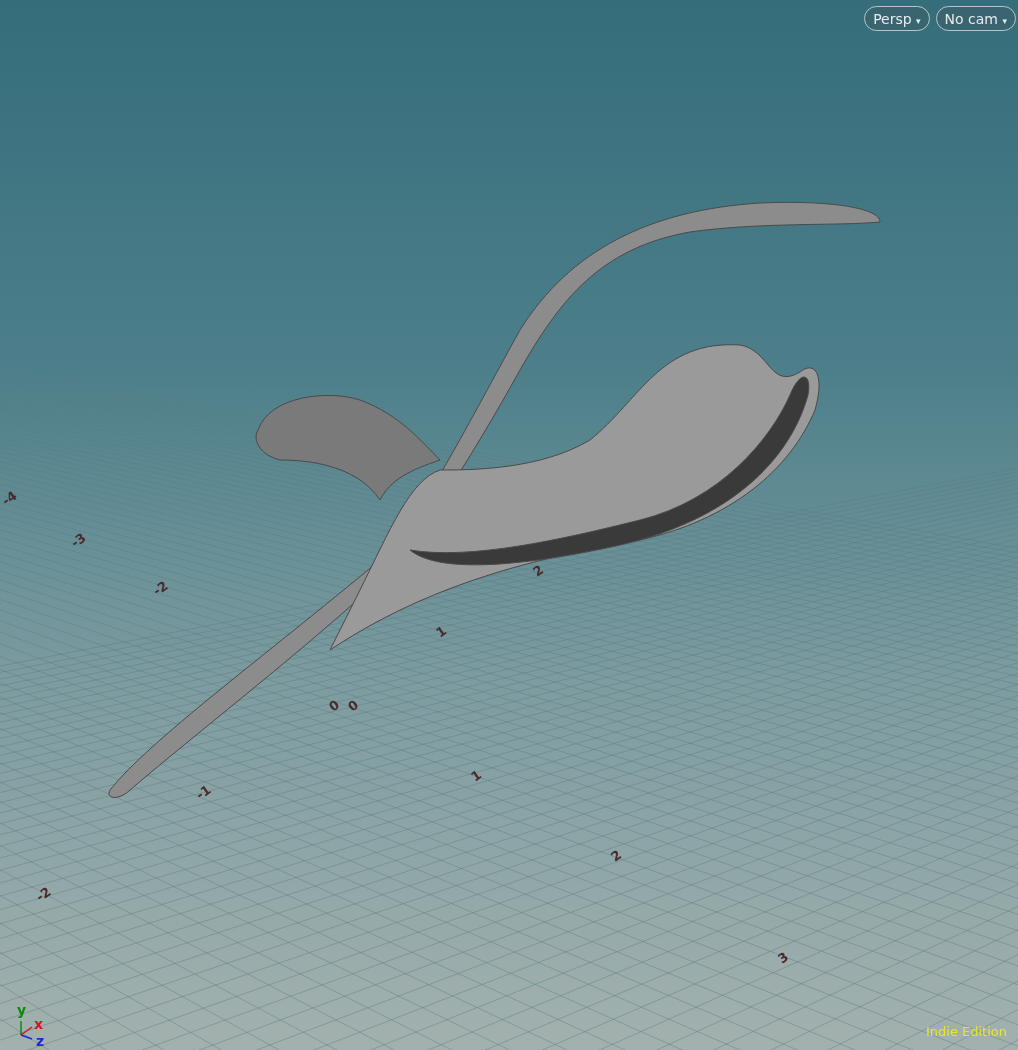 Image resolution: width=1018 pixels, height=1050 pixels. I want to click on grid-label: -1, so click(203, 792).